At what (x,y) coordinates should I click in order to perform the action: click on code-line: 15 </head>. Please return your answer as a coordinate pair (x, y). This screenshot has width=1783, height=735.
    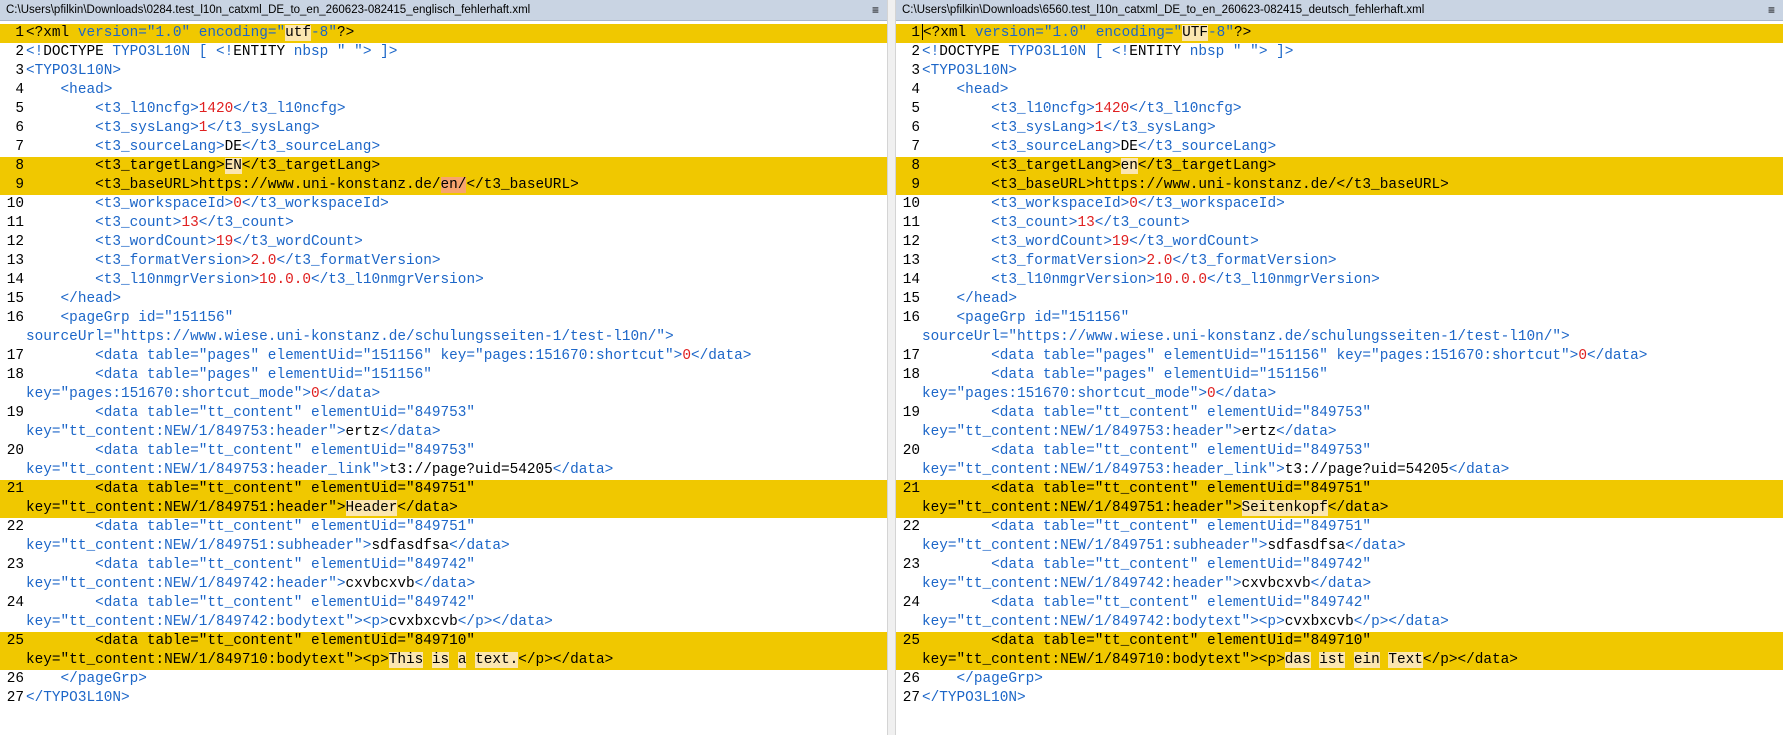
    Looking at the image, I should click on (443, 299).